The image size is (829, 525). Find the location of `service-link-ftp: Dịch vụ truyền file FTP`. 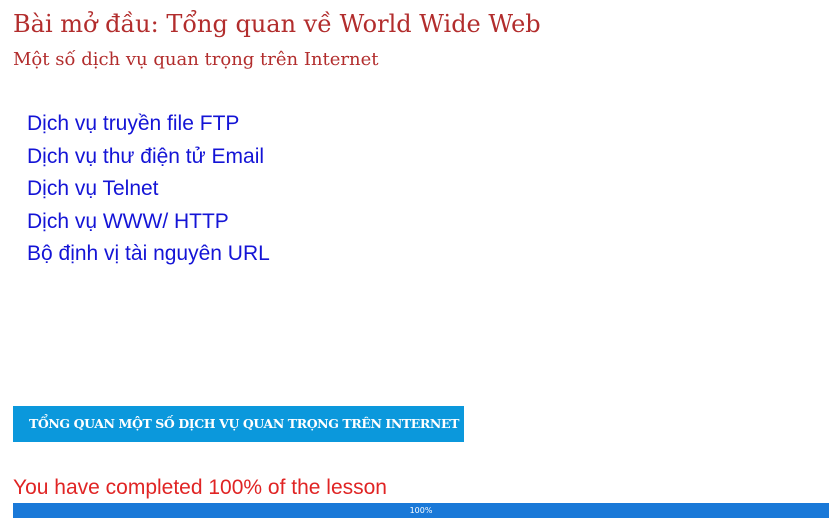

service-link-ftp: Dịch vụ truyền file FTP is located at coordinates (148, 124).